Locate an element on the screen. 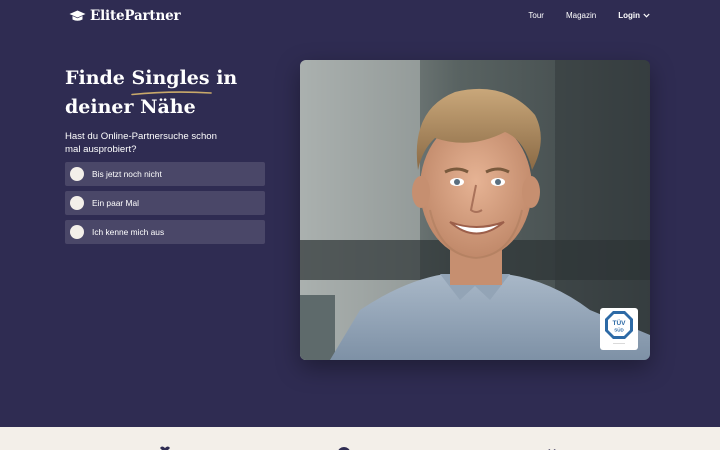 This screenshot has width=720, height=450. tuv-octagon-icon: TÜV SÜD is located at coordinates (619, 325).